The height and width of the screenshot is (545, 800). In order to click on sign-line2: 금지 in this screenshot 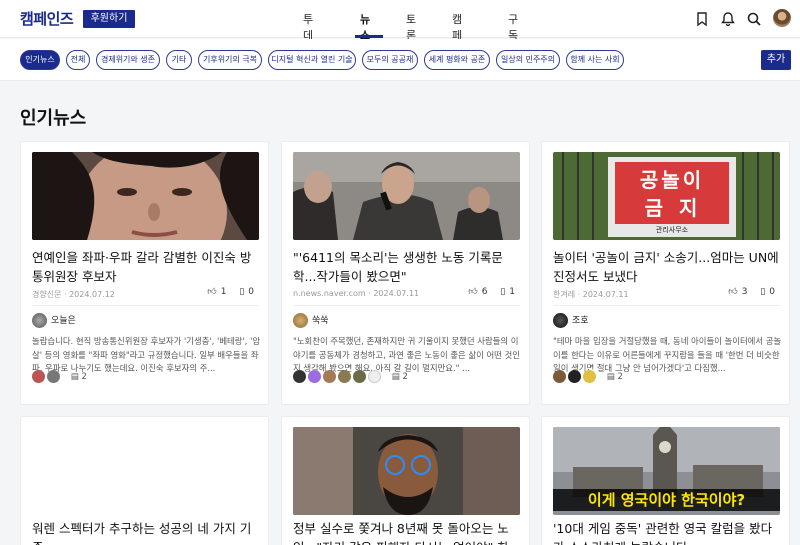, I will do `click(679, 208)`.